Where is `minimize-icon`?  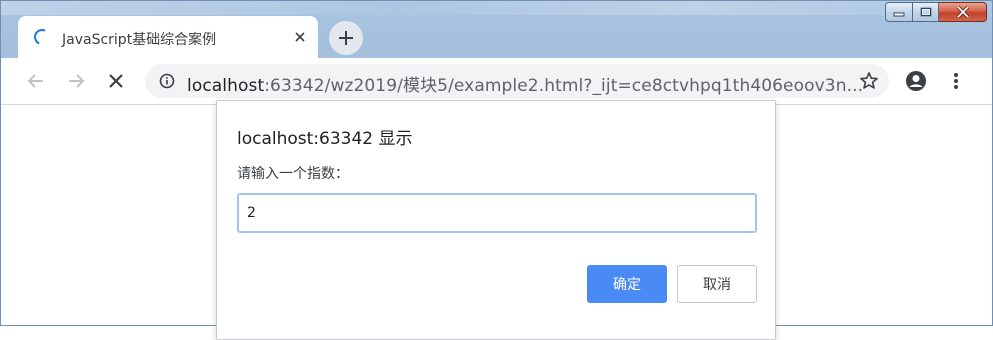 minimize-icon is located at coordinates (899, 14).